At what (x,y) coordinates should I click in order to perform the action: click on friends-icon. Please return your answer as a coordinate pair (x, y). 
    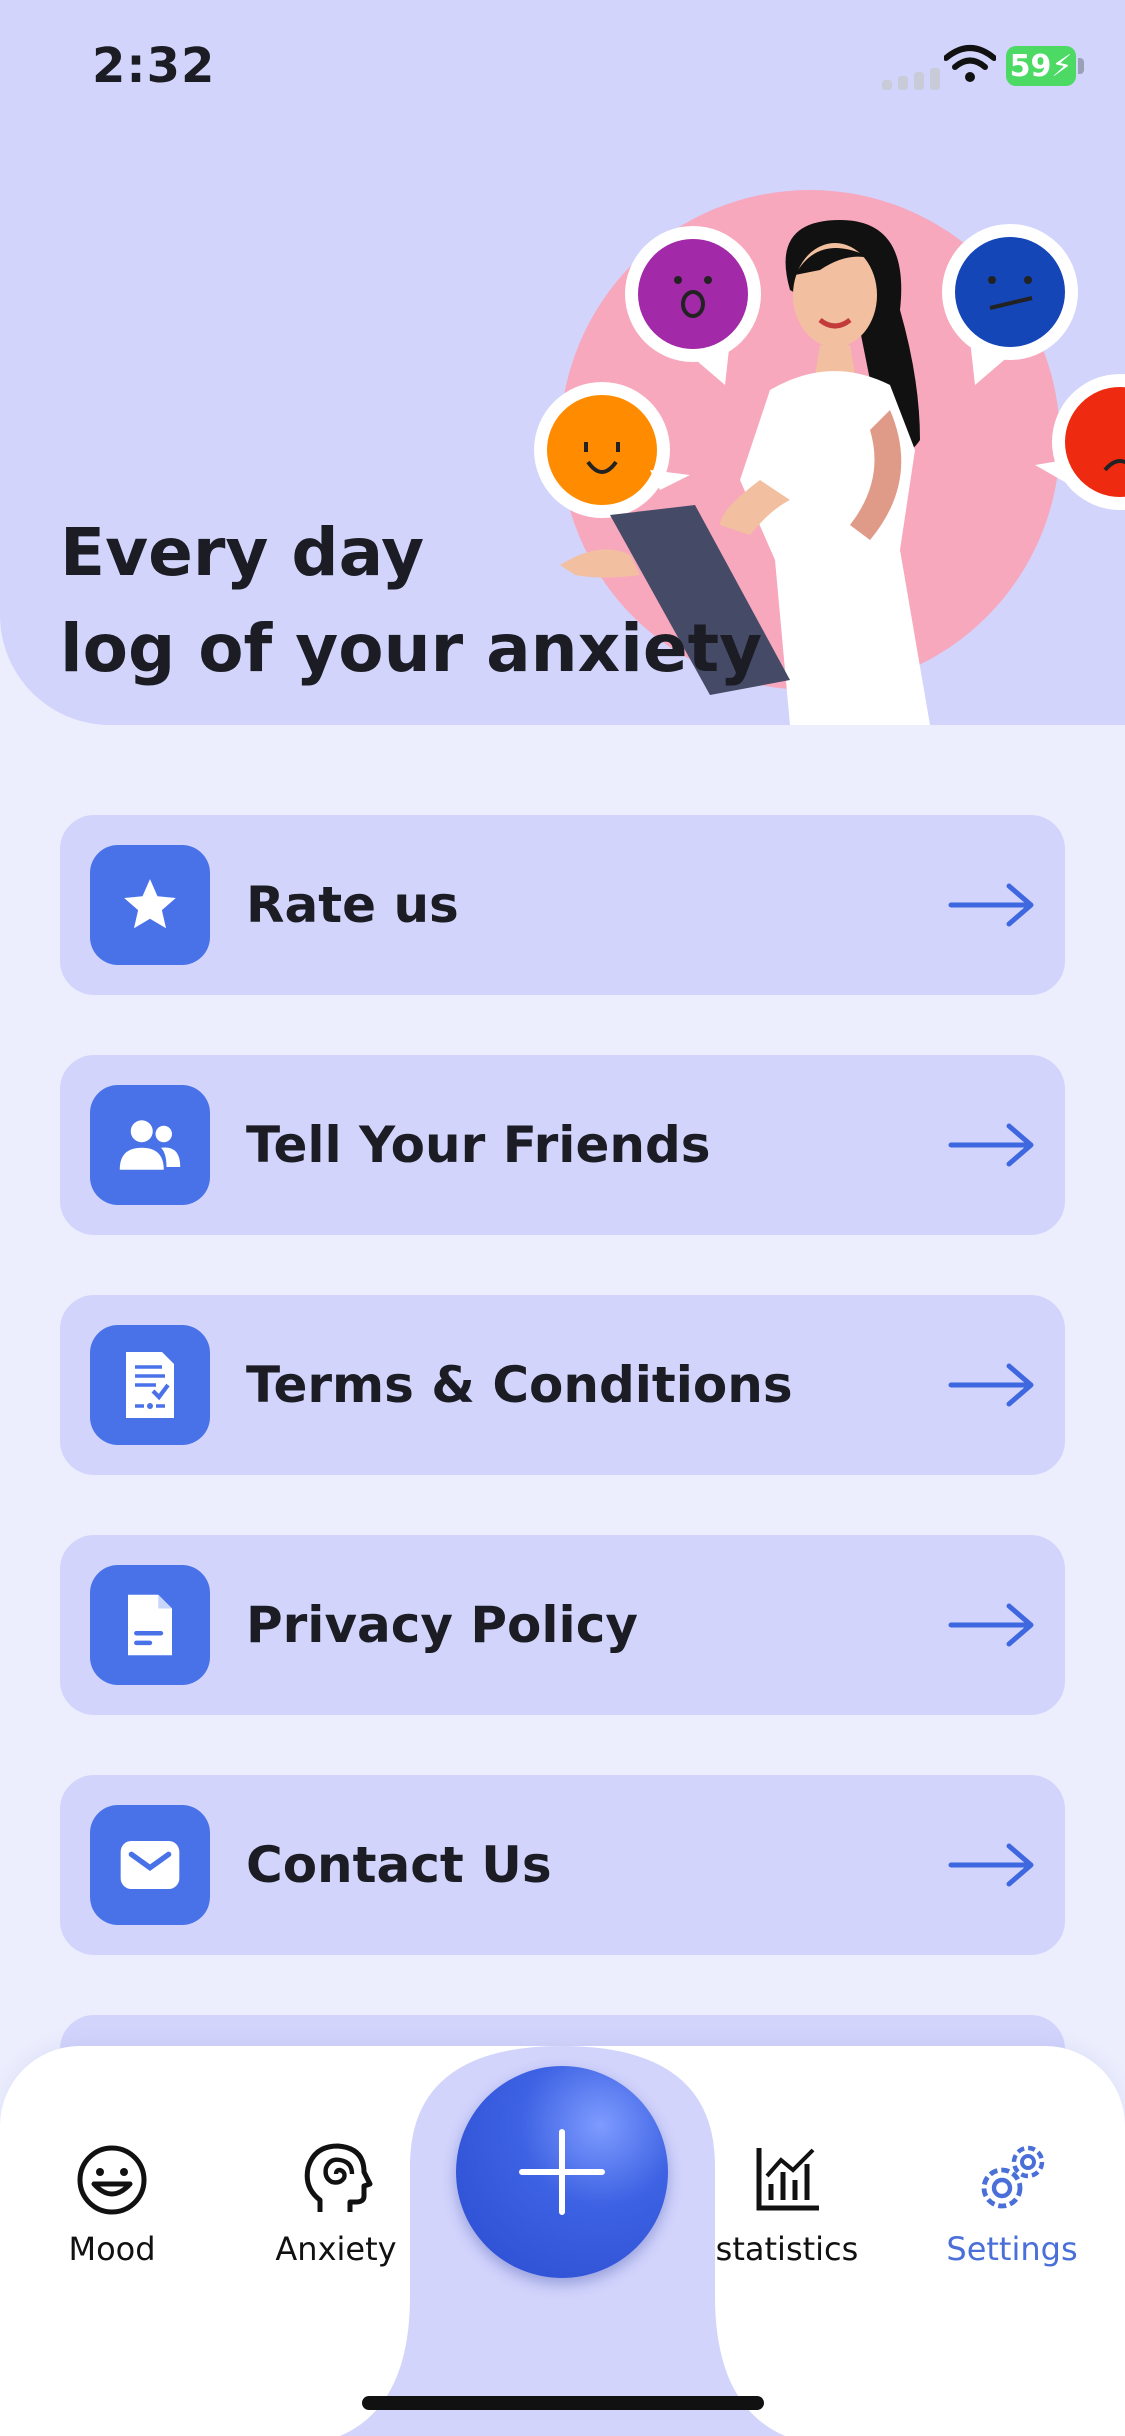
    Looking at the image, I should click on (150, 1145).